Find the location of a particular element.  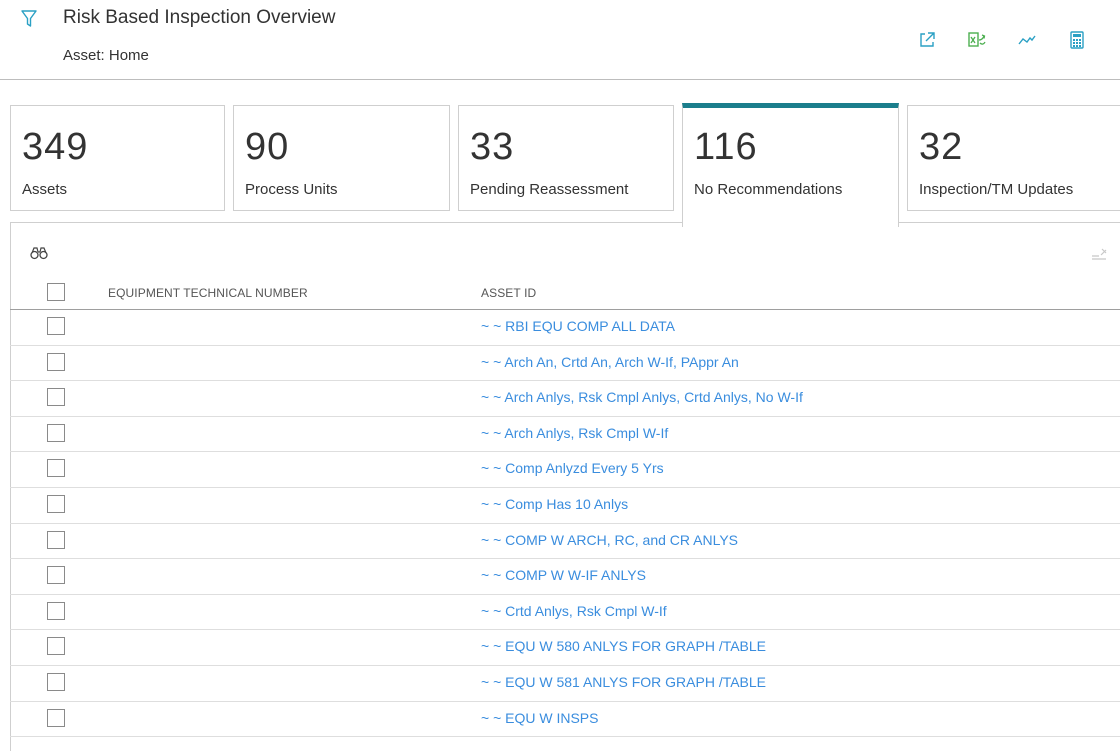

card-count: 349 is located at coordinates (55, 147).